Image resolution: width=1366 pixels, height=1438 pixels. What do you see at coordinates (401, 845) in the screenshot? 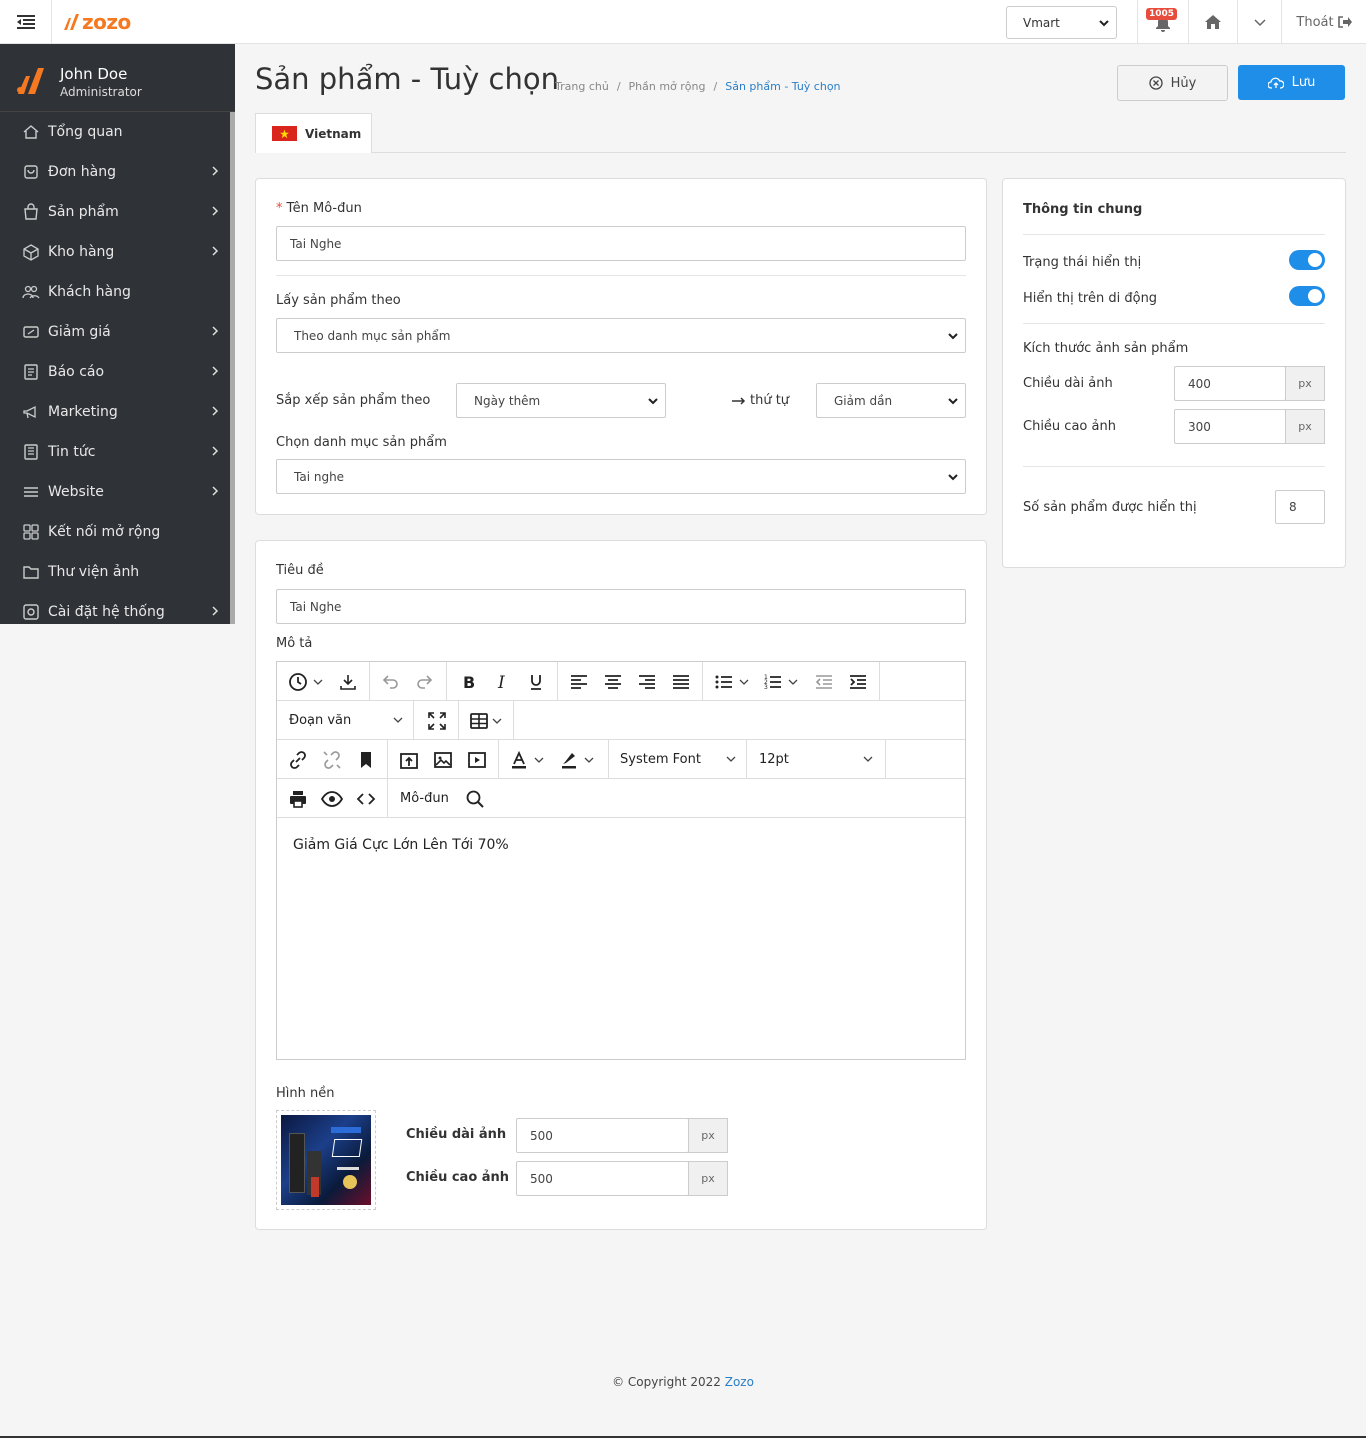
I see `editor-content: Giảm Giá Cực Lớn Lên Tới 70%` at bounding box center [401, 845].